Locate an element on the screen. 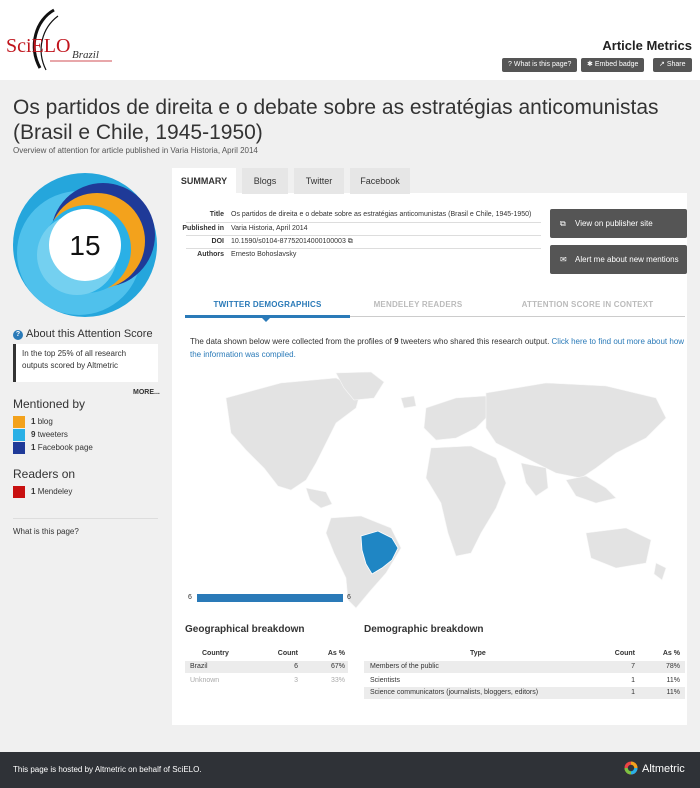 The height and width of the screenshot is (788, 700). altmetric-link: Altmetric is located at coordinates (110, 769).